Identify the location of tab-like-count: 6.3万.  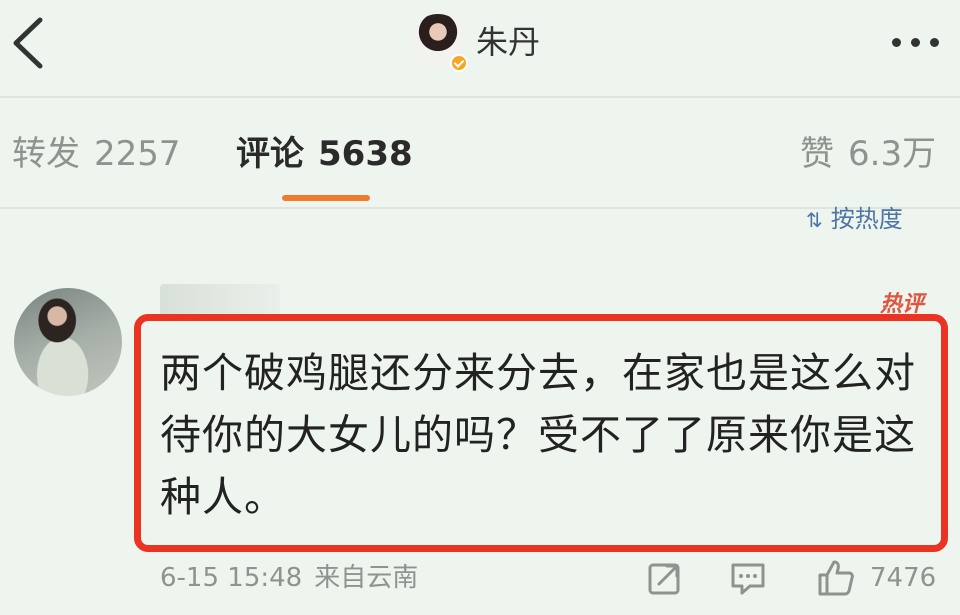
(892, 154).